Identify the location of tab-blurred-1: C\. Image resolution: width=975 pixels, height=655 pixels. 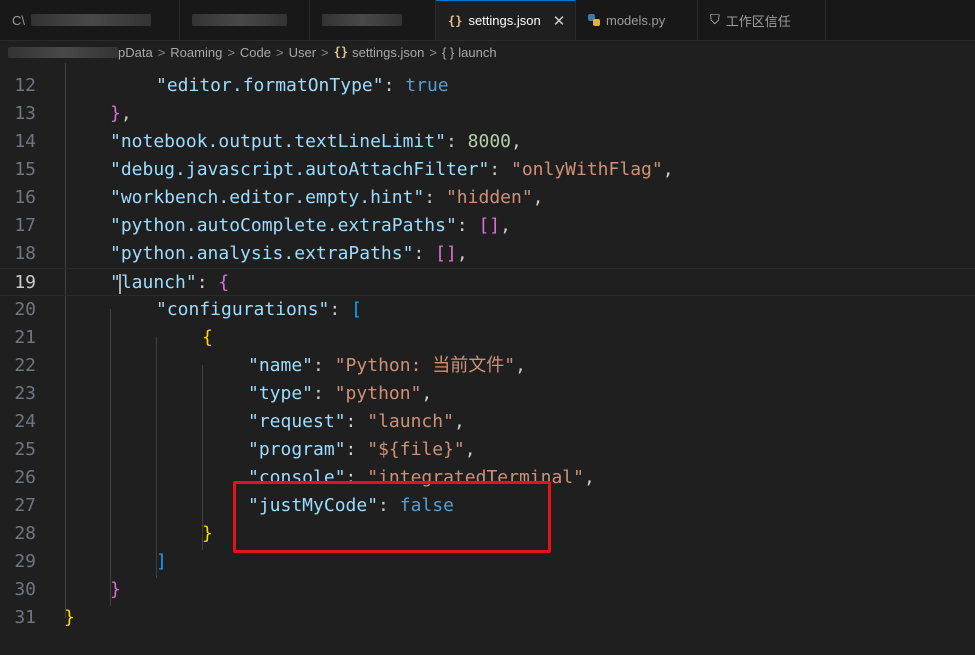
(90, 20).